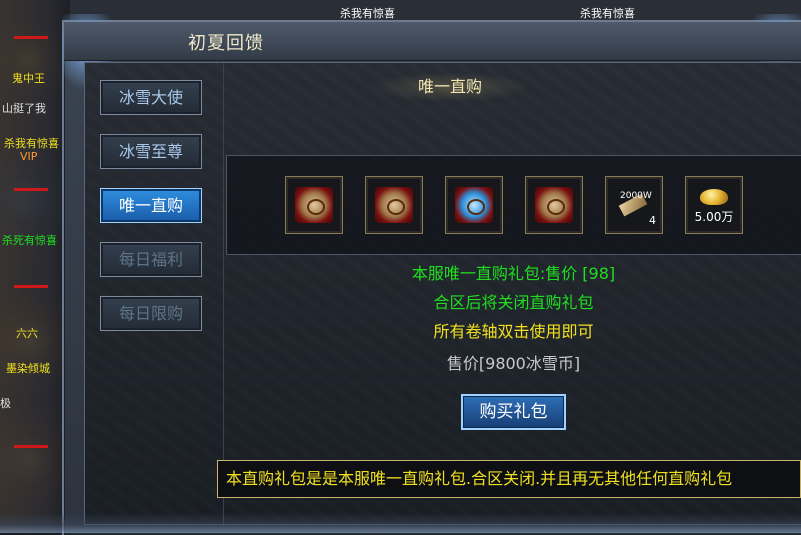  What do you see at coordinates (28, 368) in the screenshot?
I see `player-name-tag: 墨染倾城` at bounding box center [28, 368].